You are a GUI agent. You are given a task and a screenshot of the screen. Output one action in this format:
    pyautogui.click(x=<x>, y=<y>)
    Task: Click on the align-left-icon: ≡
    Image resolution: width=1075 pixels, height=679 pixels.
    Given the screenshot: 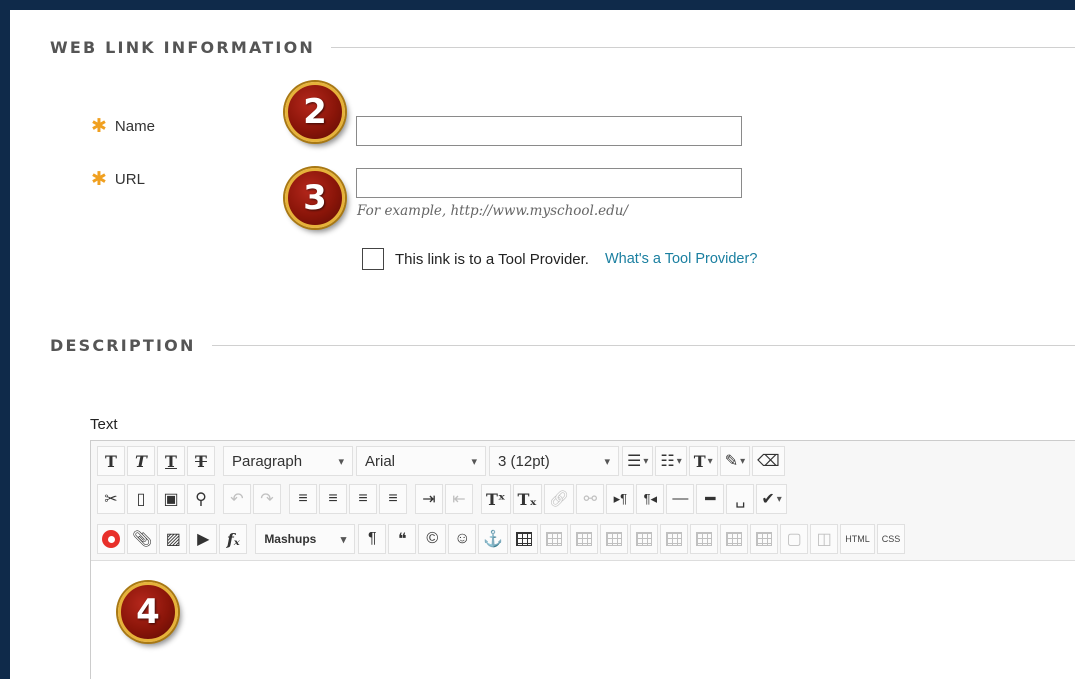 What is the action you would take?
    pyautogui.click(x=303, y=499)
    